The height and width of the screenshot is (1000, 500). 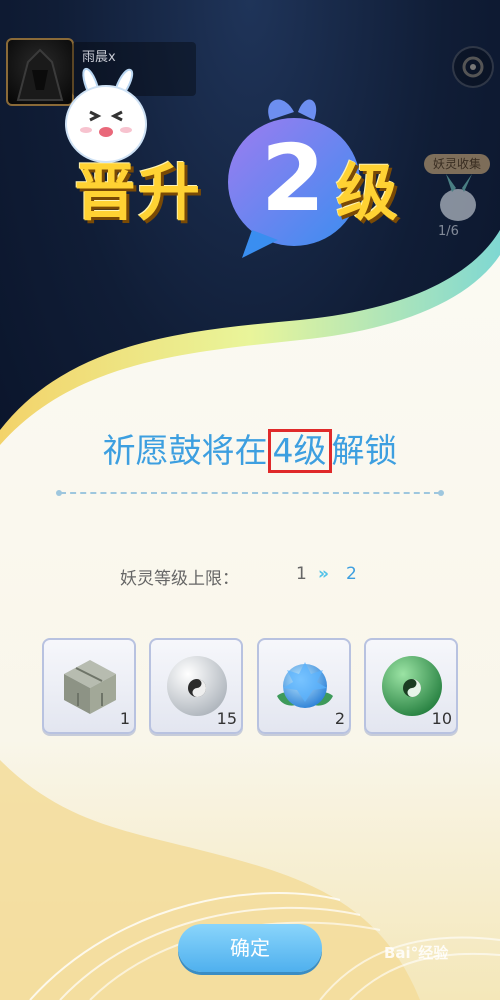 I want to click on level-cap-from: 1, so click(x=301, y=574).